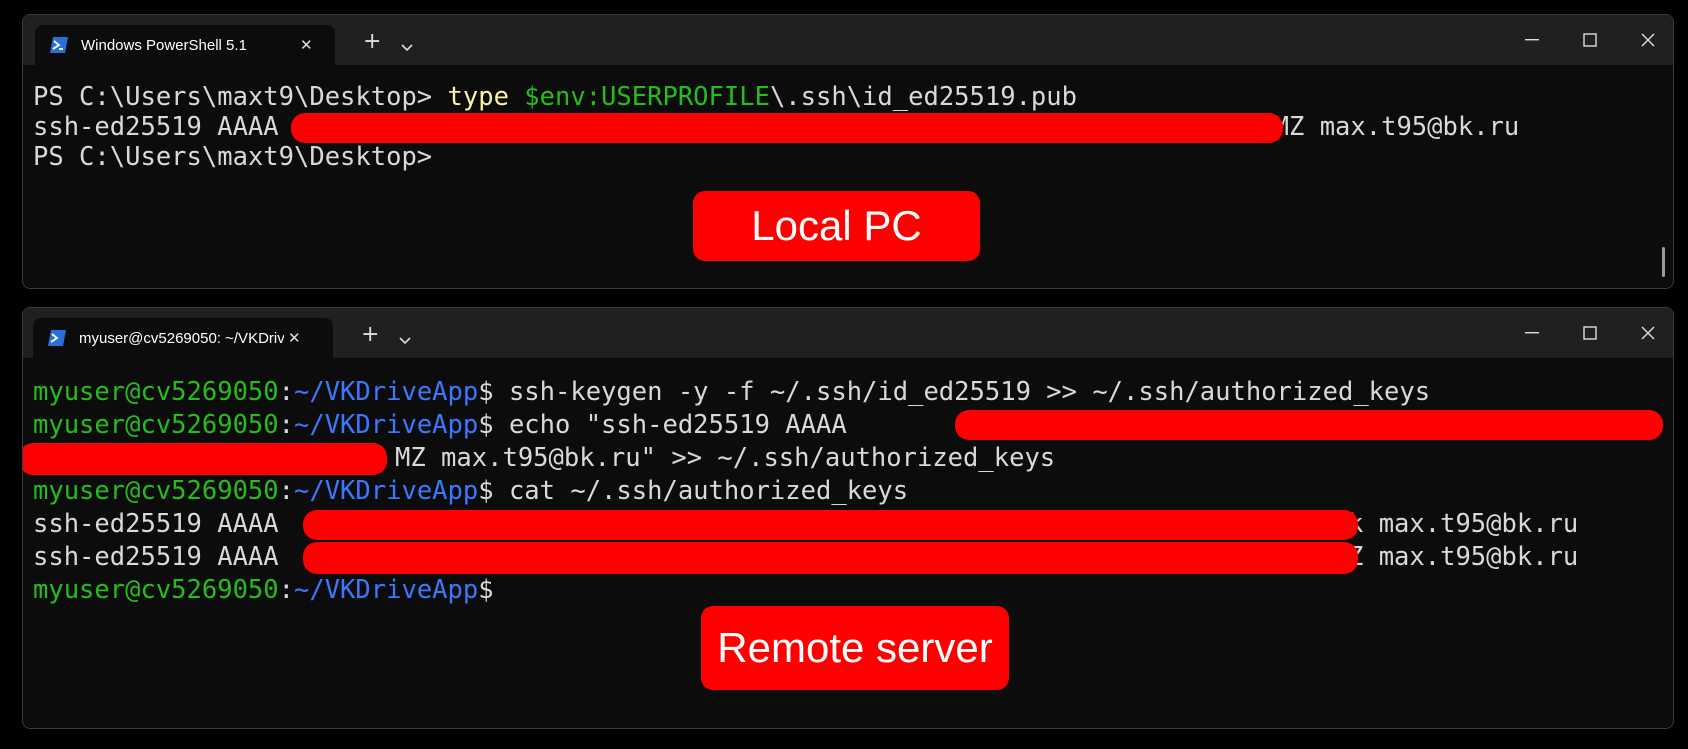 The width and height of the screenshot is (1688, 749). I want to click on tab-powershell: Windows PowerShell 5.1 ✕, so click(185, 45).